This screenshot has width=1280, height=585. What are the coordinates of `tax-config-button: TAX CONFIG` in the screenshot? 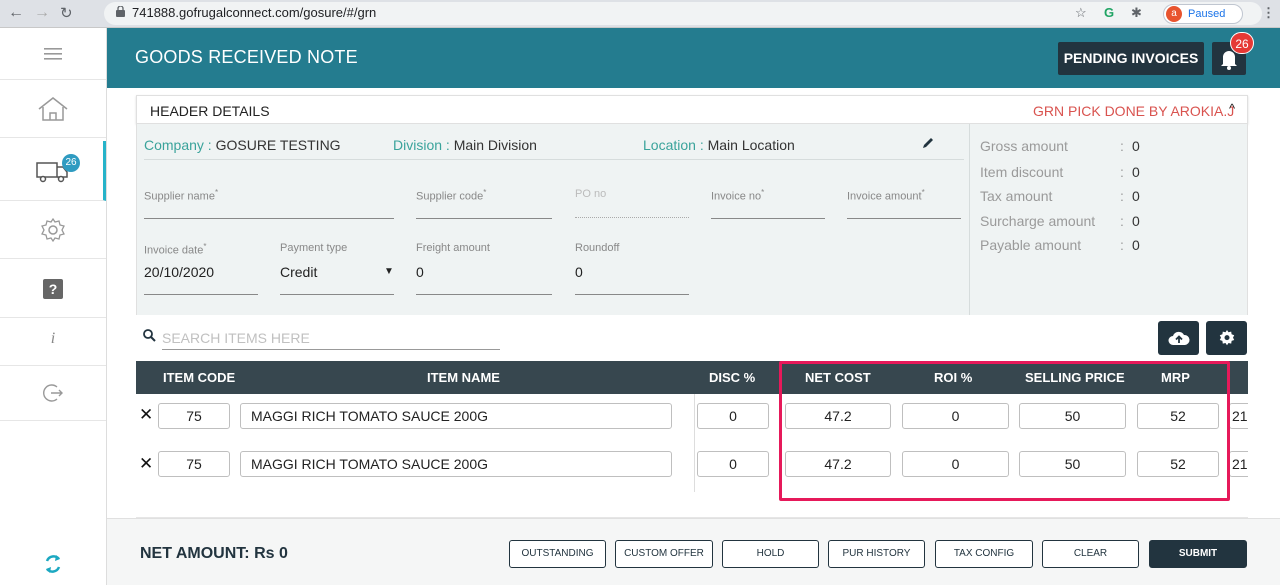 It's located at (984, 554).